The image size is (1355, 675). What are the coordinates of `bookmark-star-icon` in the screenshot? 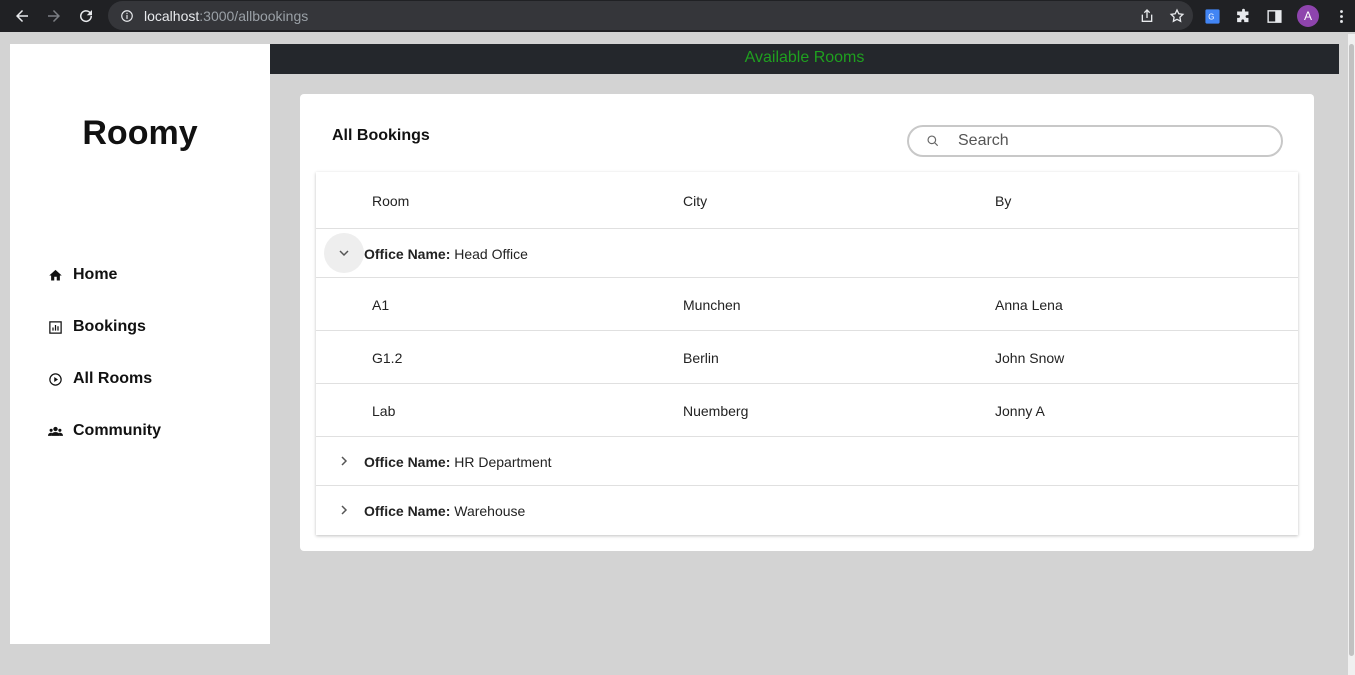 It's located at (1177, 15).